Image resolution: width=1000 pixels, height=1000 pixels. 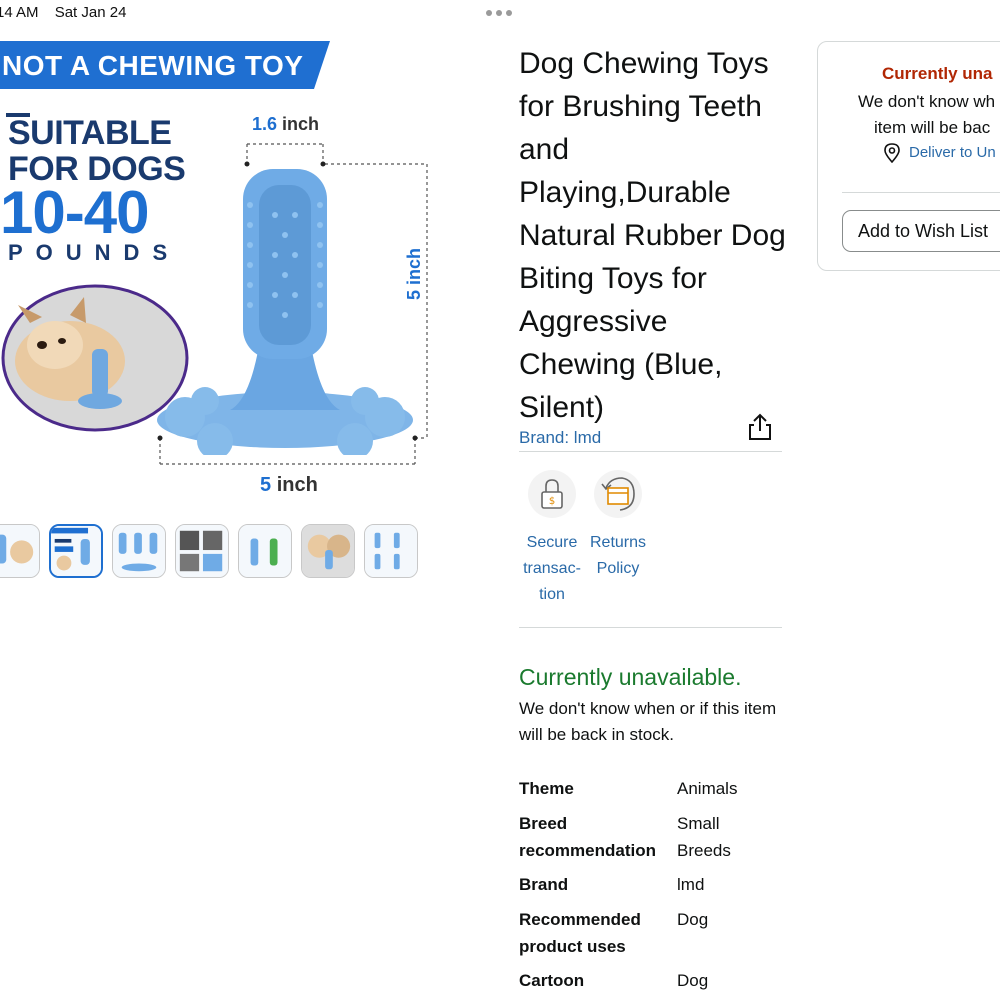 What do you see at coordinates (618, 542) in the screenshot?
I see `badge-label-line: Returns` at bounding box center [618, 542].